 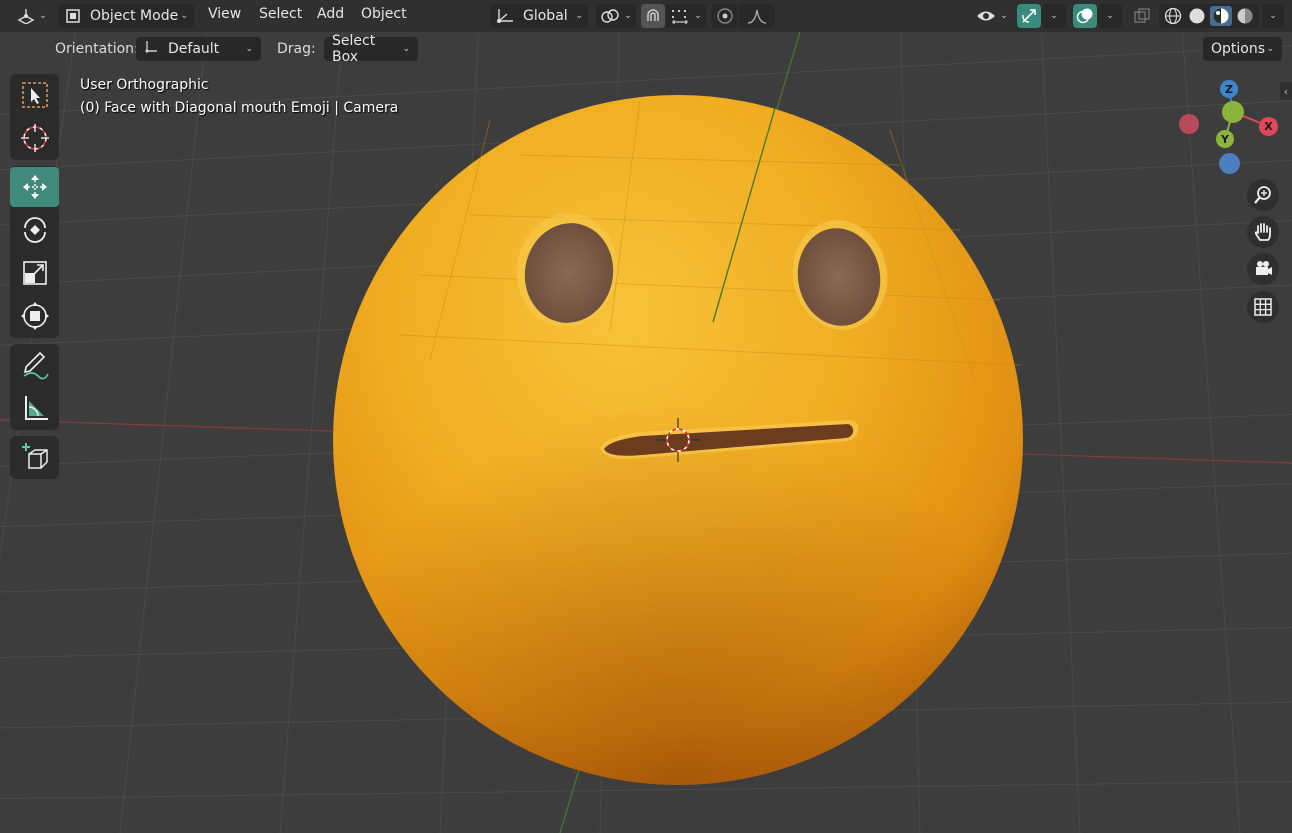 I want to click on wireframe-shading-icon, so click(x=1173, y=16).